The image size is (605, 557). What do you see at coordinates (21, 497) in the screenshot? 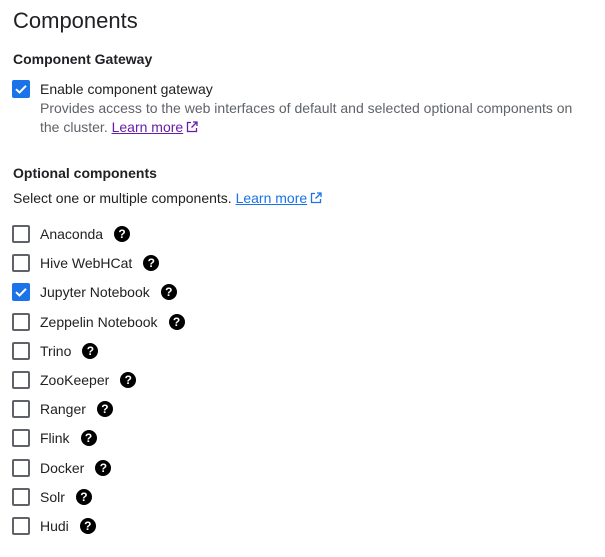
I see `component-checkbox-solr` at bounding box center [21, 497].